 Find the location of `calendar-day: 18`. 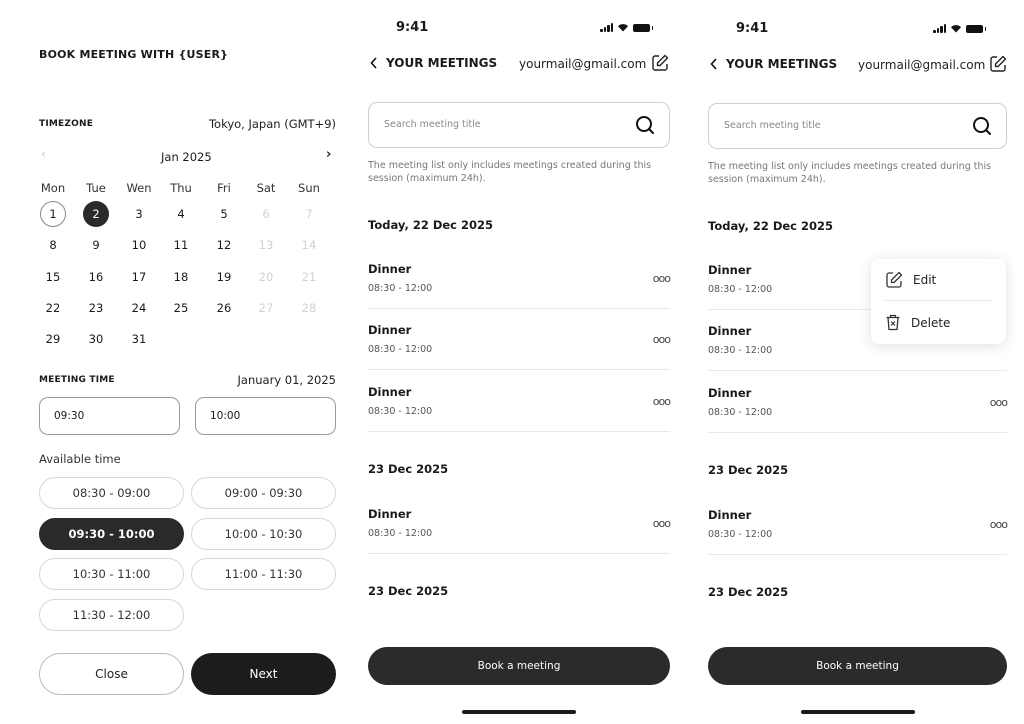

calendar-day: 18 is located at coordinates (181, 277).